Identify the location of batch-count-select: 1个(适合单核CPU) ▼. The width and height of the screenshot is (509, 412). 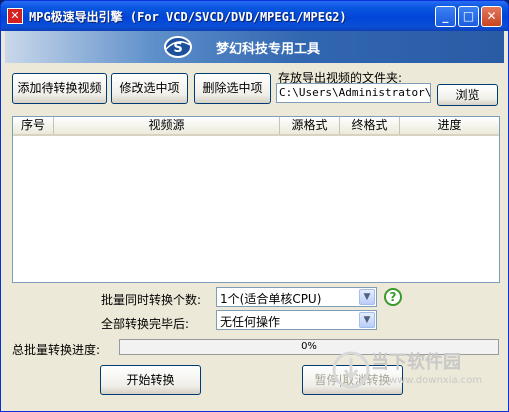
(296, 297).